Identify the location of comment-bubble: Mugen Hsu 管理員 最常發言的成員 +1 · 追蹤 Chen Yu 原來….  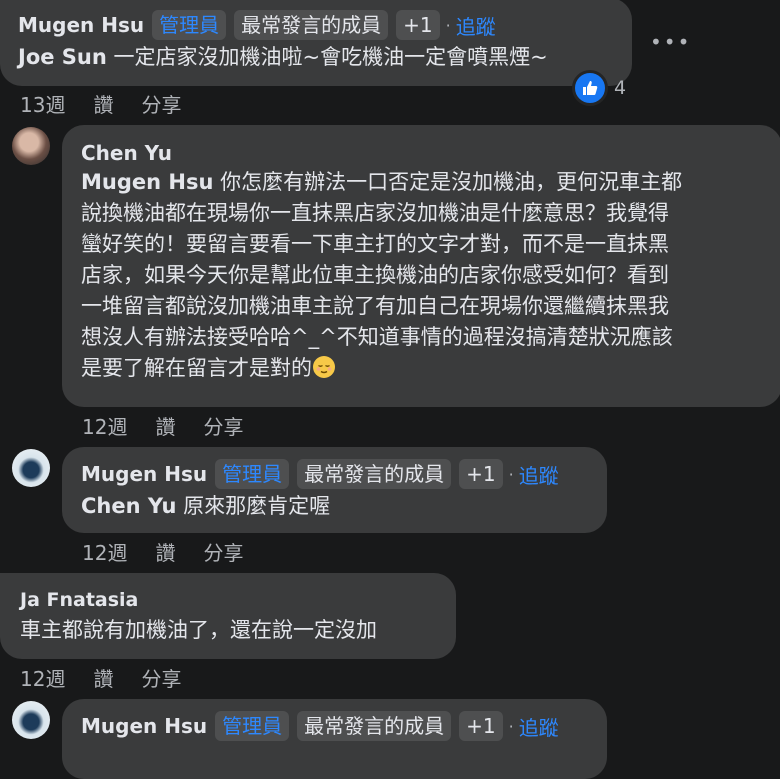
(334, 490).